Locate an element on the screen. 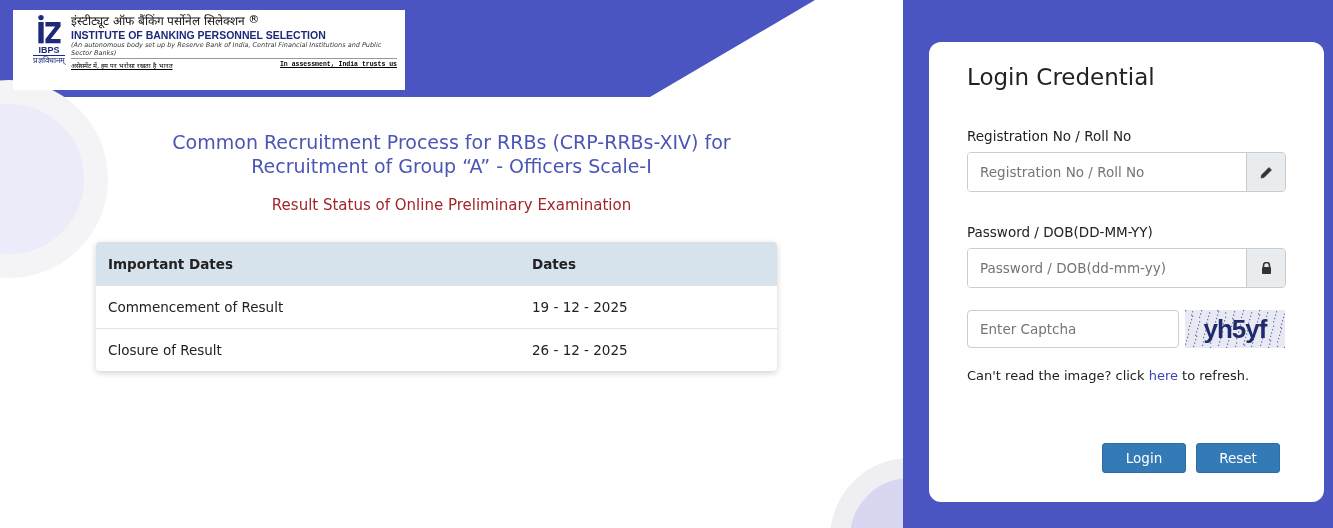  field-label: Password / DOB(DD-MM-YY) is located at coordinates (1060, 232).